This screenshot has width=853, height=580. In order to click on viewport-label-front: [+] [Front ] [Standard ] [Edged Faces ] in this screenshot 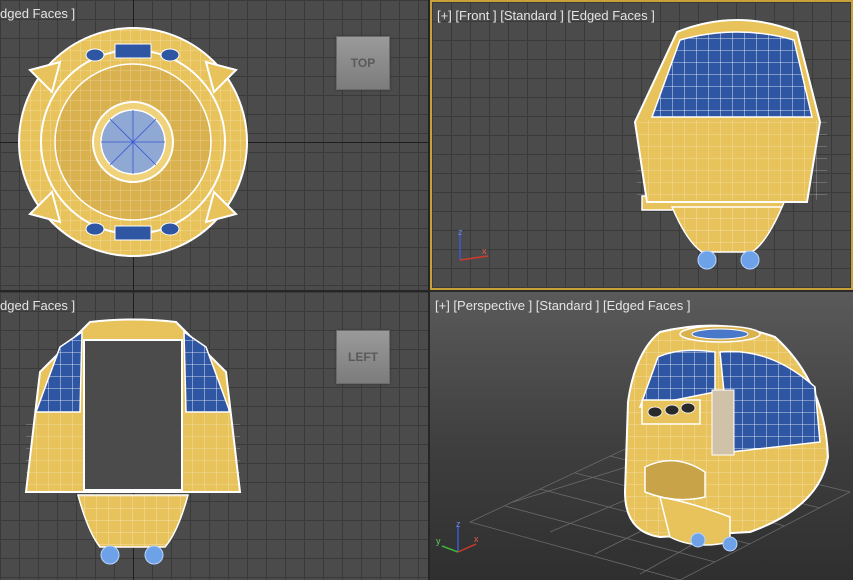, I will do `click(546, 15)`.